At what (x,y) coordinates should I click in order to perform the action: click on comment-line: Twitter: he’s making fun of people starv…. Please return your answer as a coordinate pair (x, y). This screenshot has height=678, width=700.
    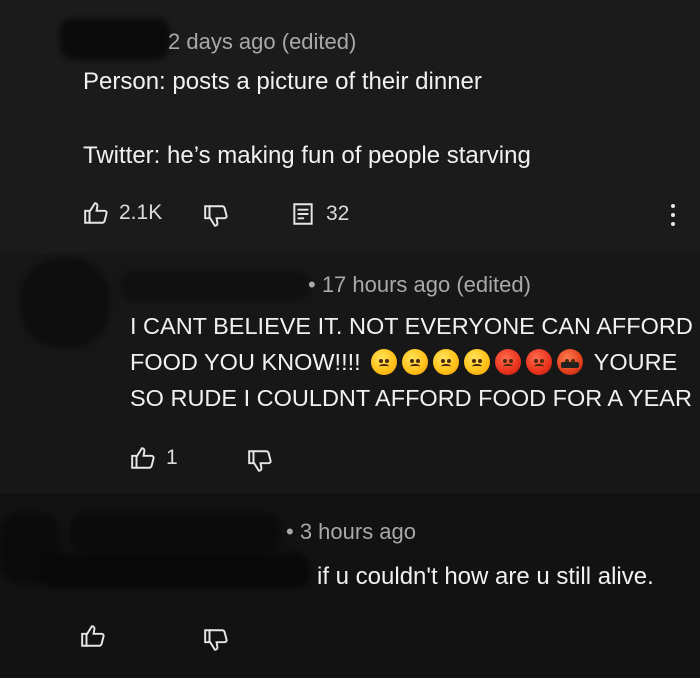
    Looking at the image, I should click on (307, 155).